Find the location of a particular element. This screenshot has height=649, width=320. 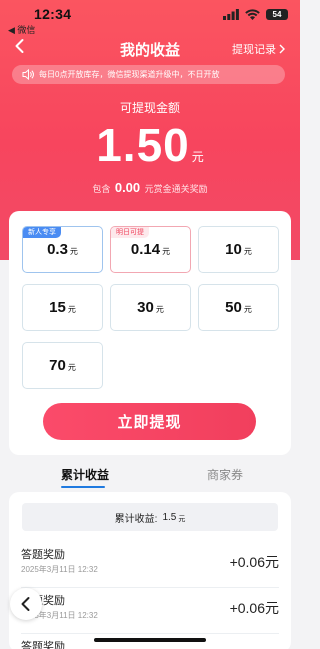

status-time: 12:34 is located at coordinates (53, 14).